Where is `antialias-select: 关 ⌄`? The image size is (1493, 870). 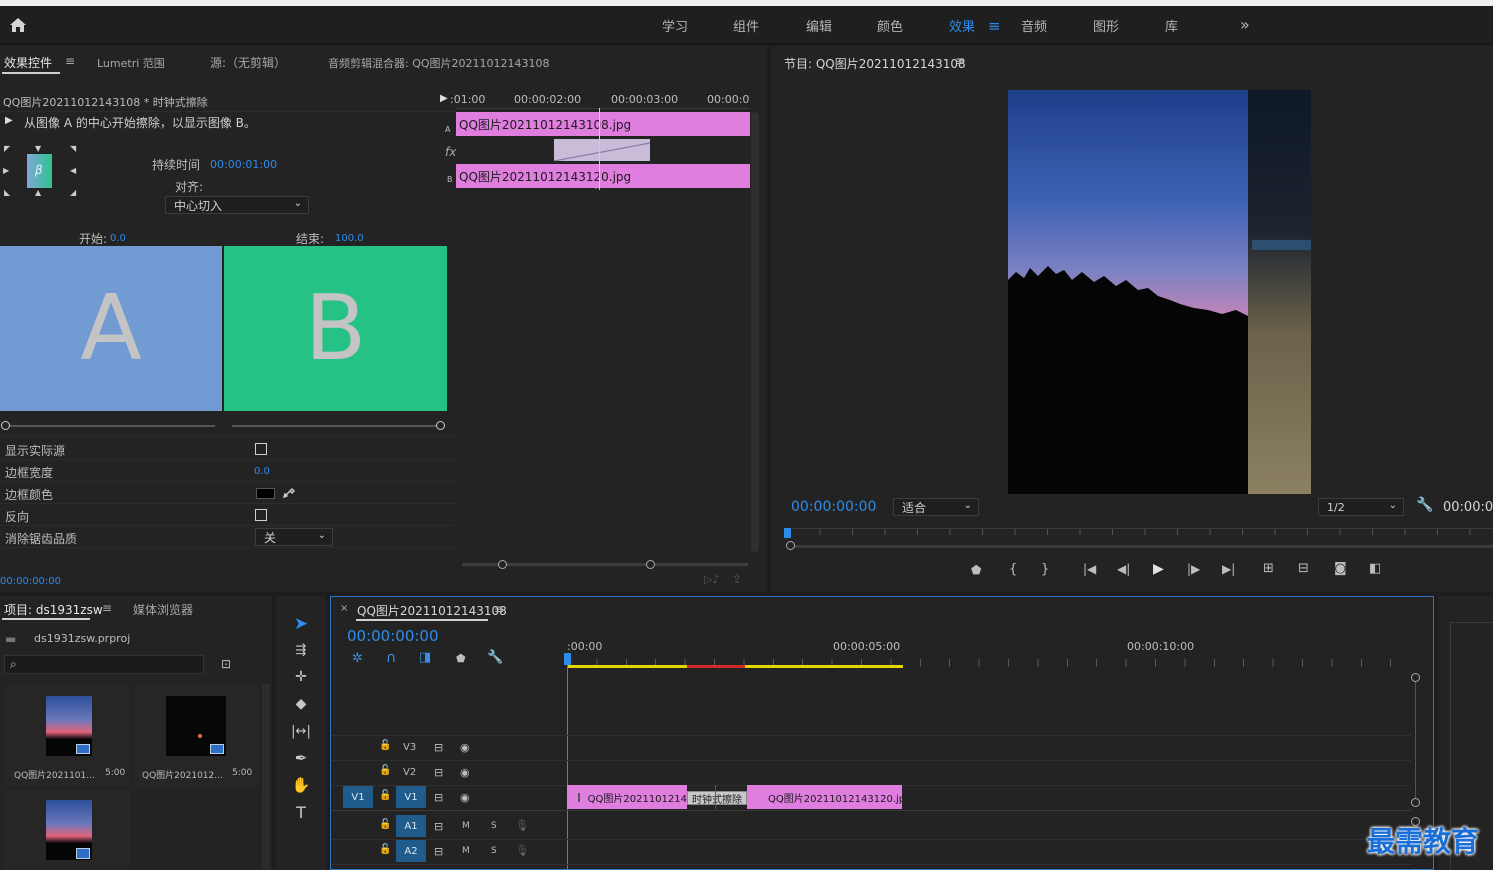 antialias-select: 关 ⌄ is located at coordinates (294, 537).